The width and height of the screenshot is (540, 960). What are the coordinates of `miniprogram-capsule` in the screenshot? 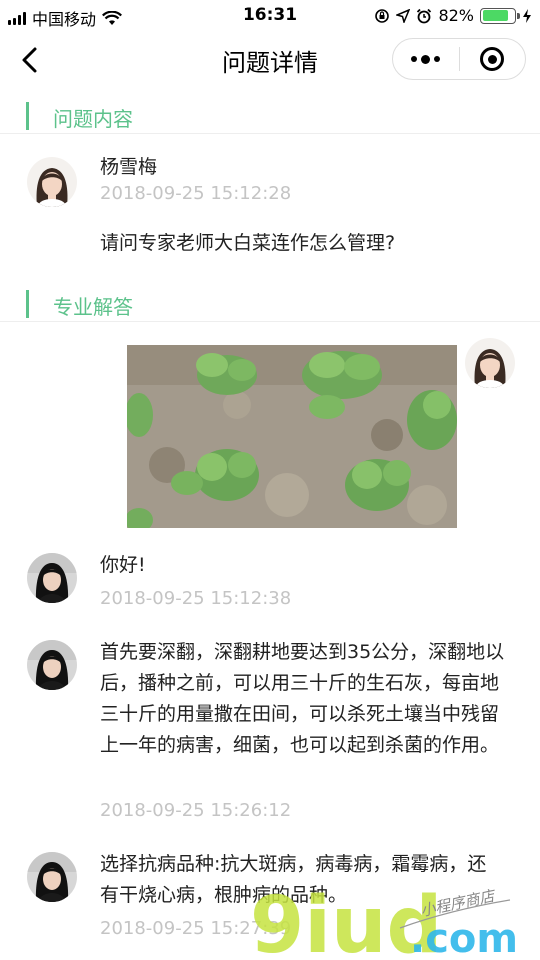 It's located at (459, 59).